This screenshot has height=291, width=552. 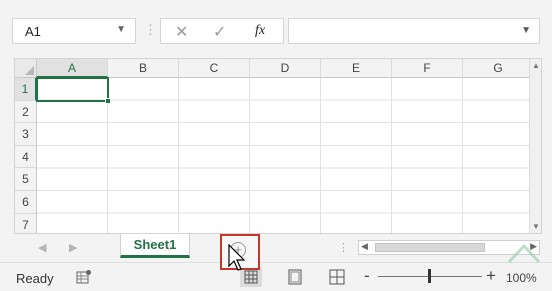 I want to click on formula-input: ▼, so click(x=414, y=31).